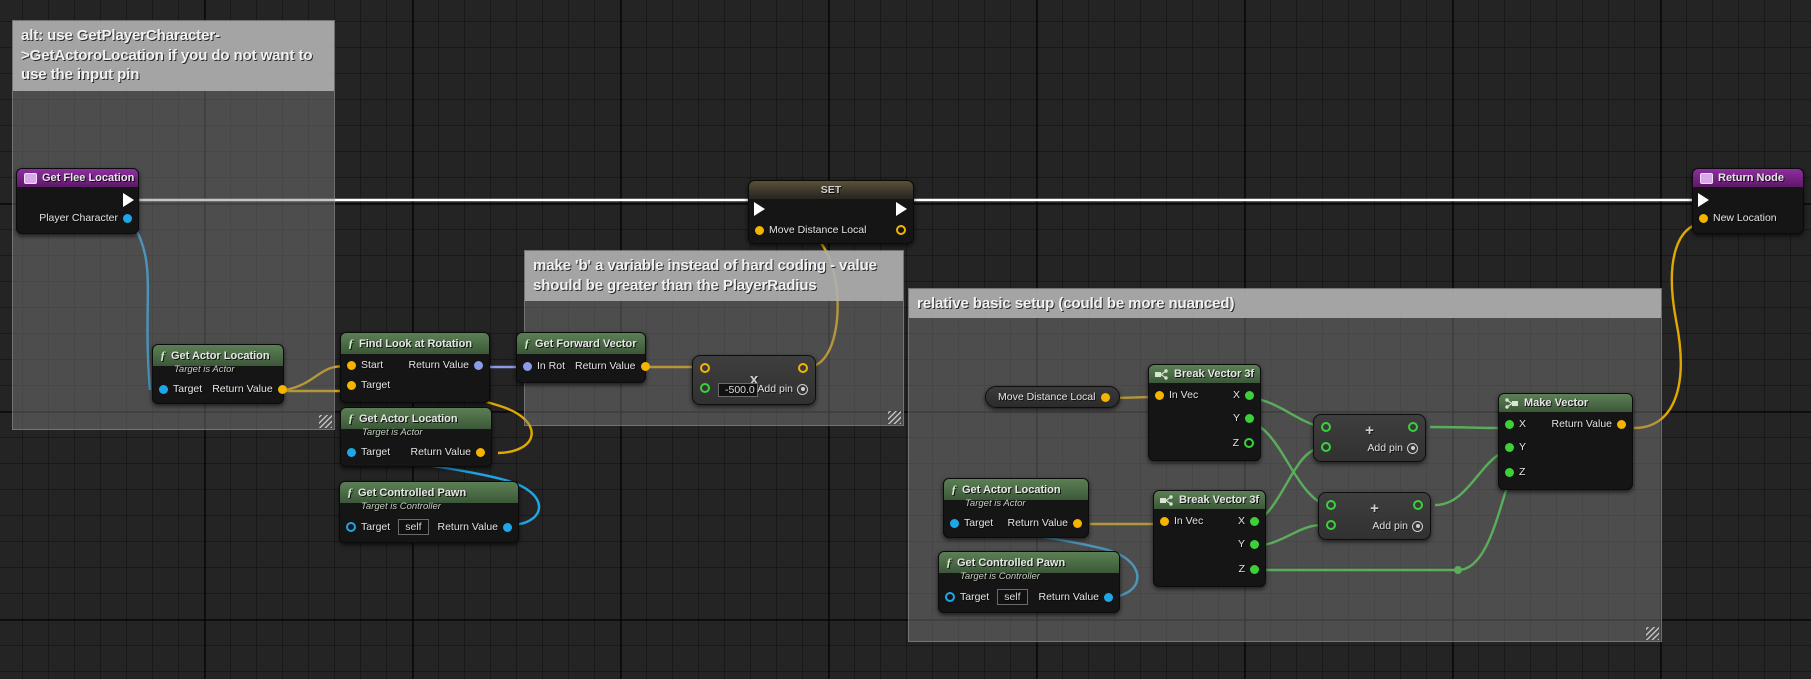 The height and width of the screenshot is (679, 1811). I want to click on pin-row-new-location: New Location, so click(1748, 218).